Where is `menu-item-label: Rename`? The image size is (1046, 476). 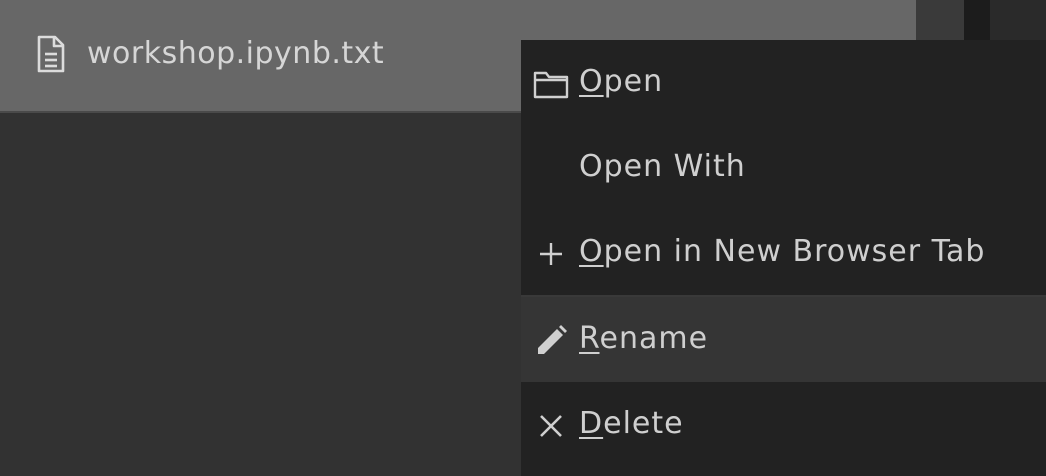 menu-item-label: Rename is located at coordinates (643, 339).